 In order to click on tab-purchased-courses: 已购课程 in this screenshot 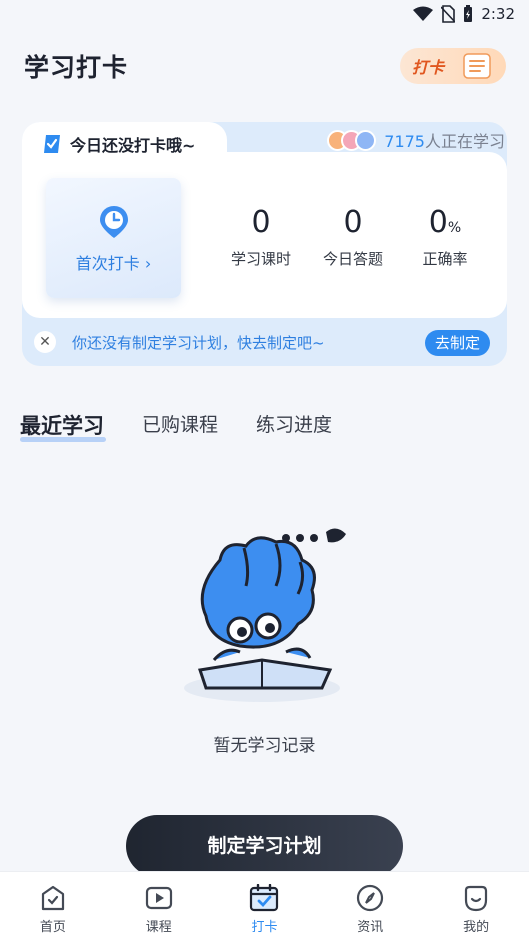, I will do `click(180, 425)`.